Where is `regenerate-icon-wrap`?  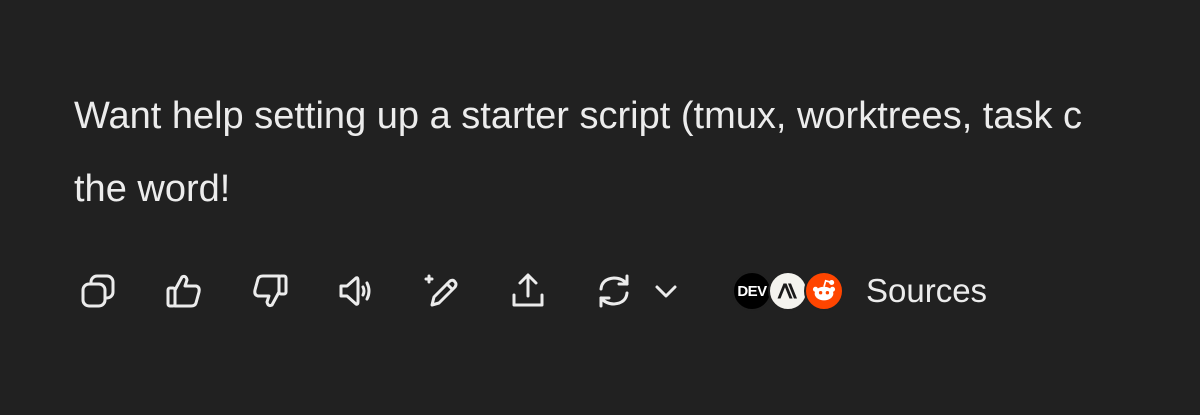 regenerate-icon-wrap is located at coordinates (614, 291).